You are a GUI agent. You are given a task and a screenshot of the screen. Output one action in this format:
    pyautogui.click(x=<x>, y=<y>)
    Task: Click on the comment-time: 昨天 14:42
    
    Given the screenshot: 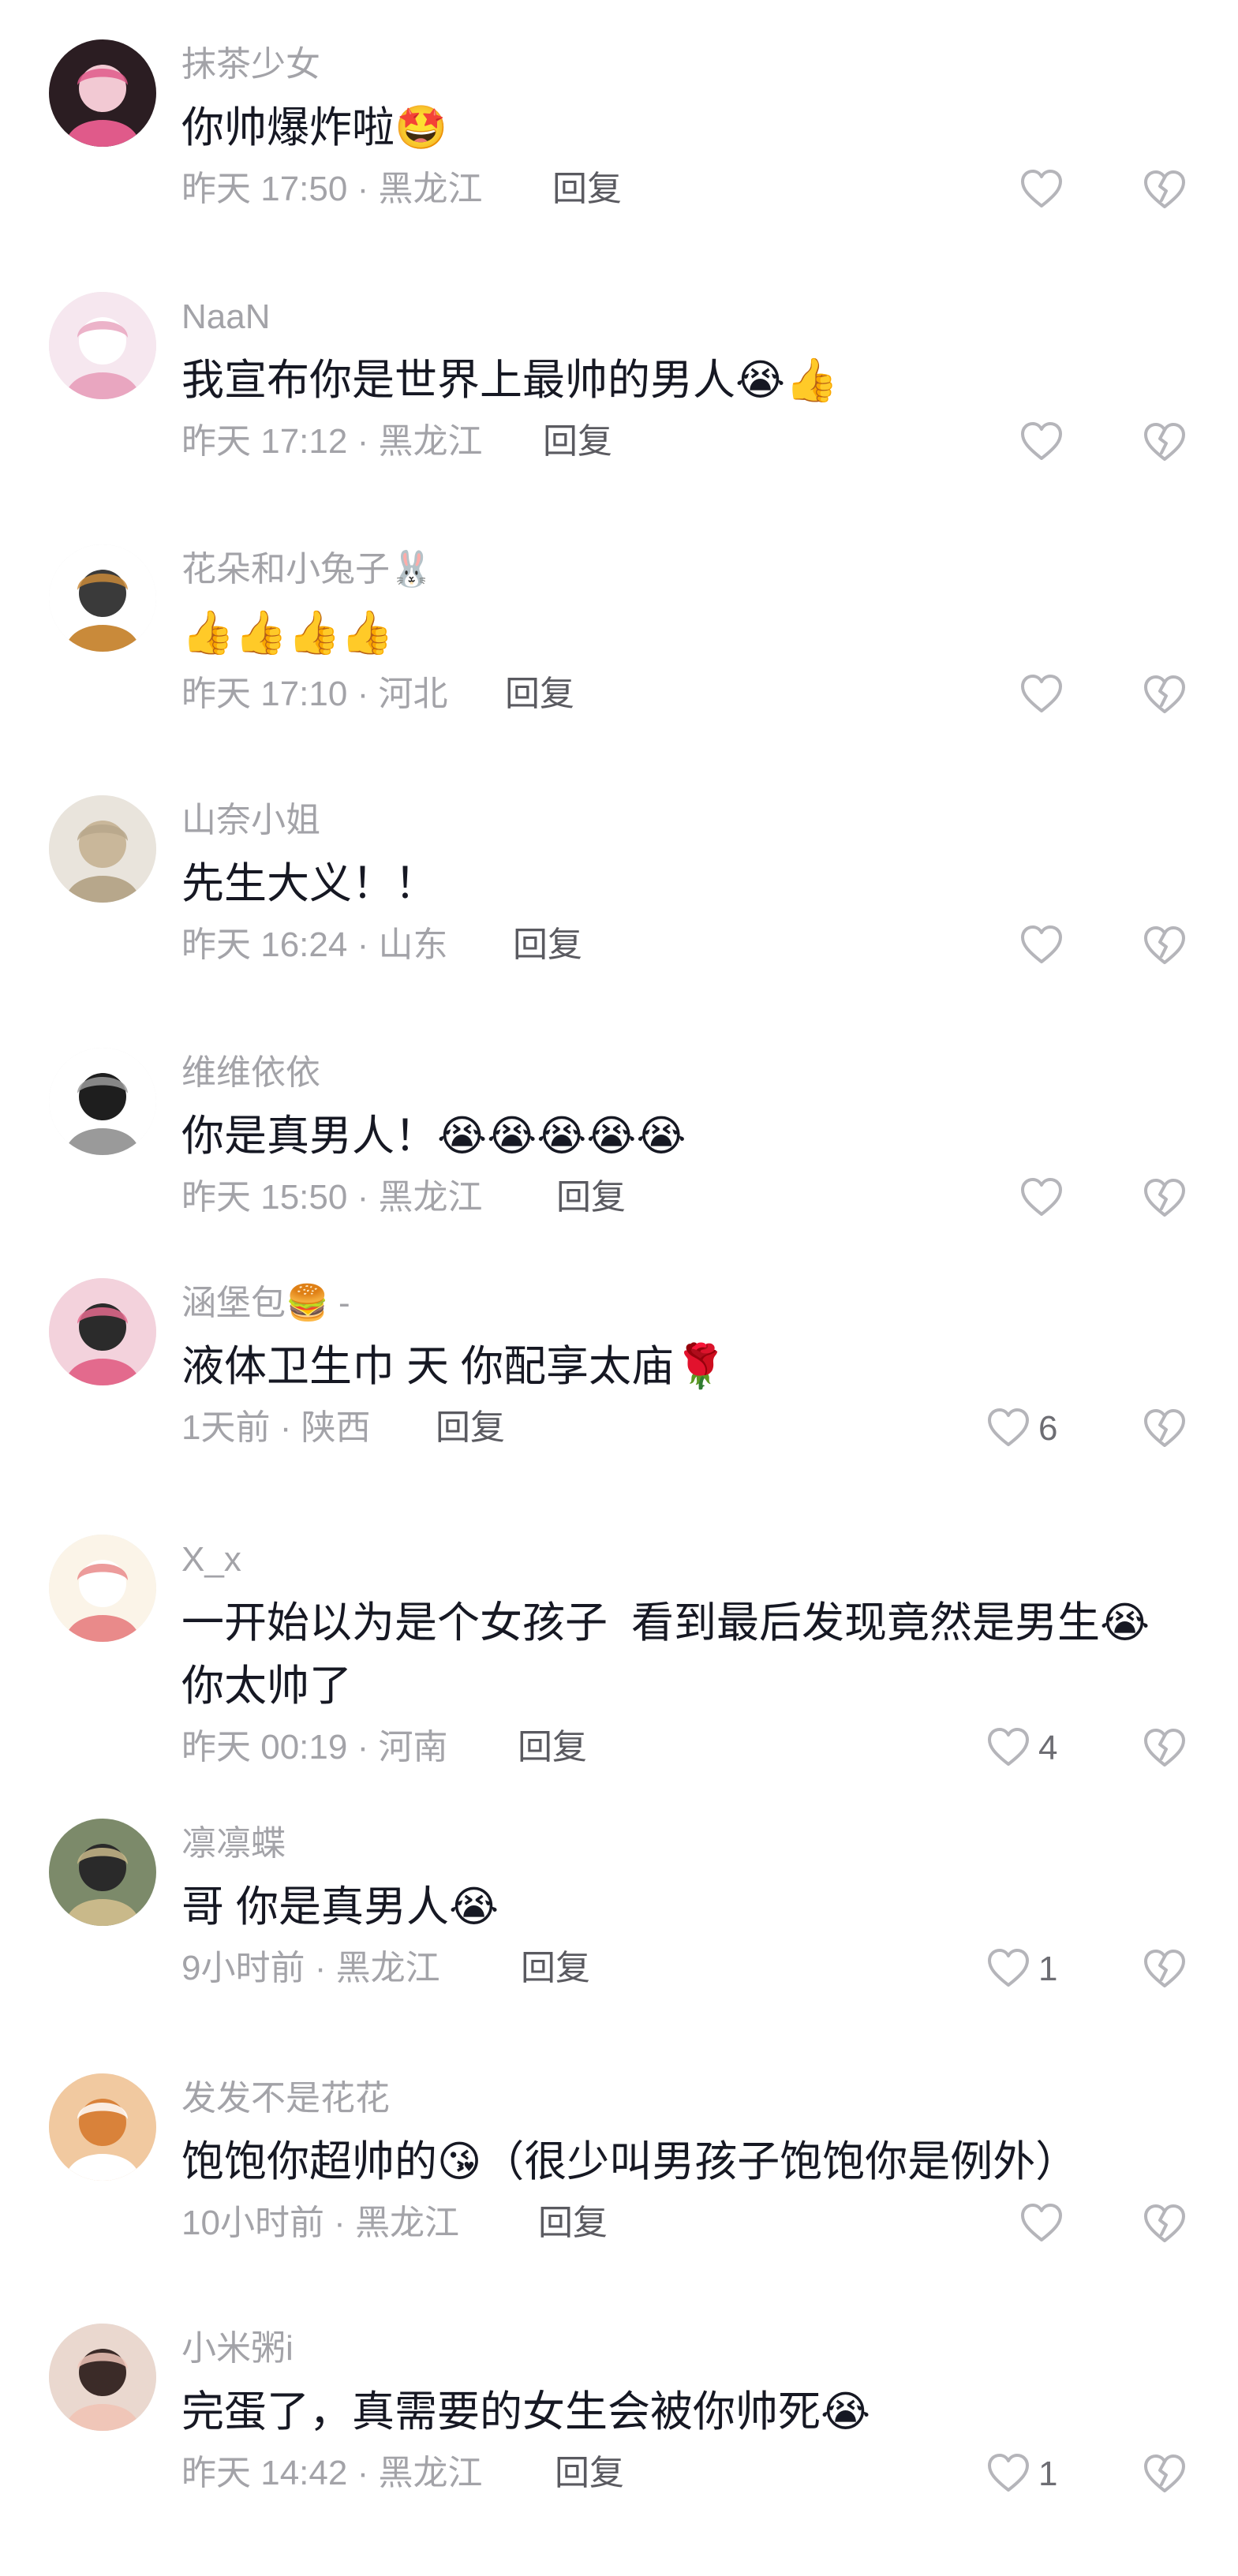 What is the action you would take?
    pyautogui.click(x=264, y=2473)
    